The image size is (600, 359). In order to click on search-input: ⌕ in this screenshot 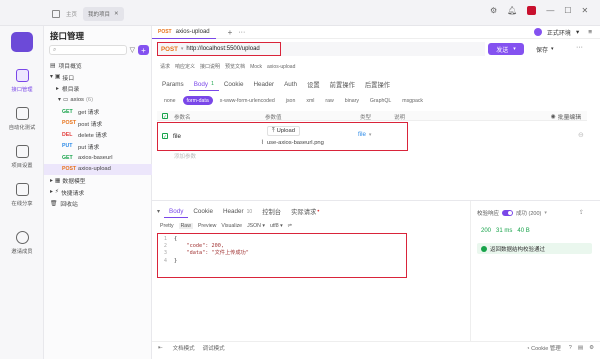, I will do `click(88, 50)`.